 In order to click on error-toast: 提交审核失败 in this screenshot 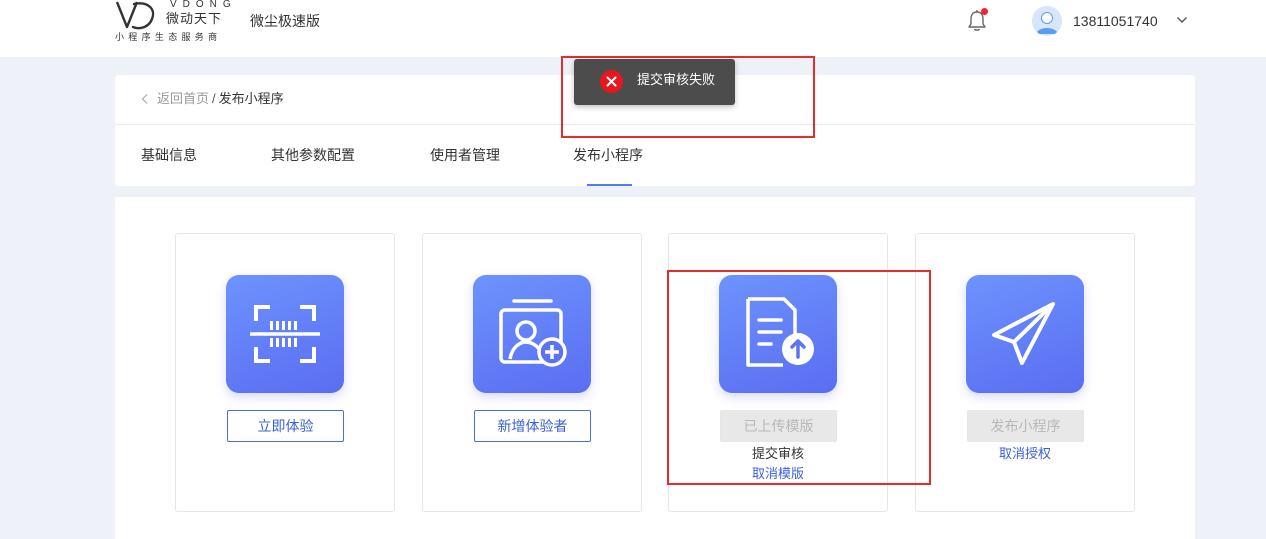, I will do `click(654, 82)`.